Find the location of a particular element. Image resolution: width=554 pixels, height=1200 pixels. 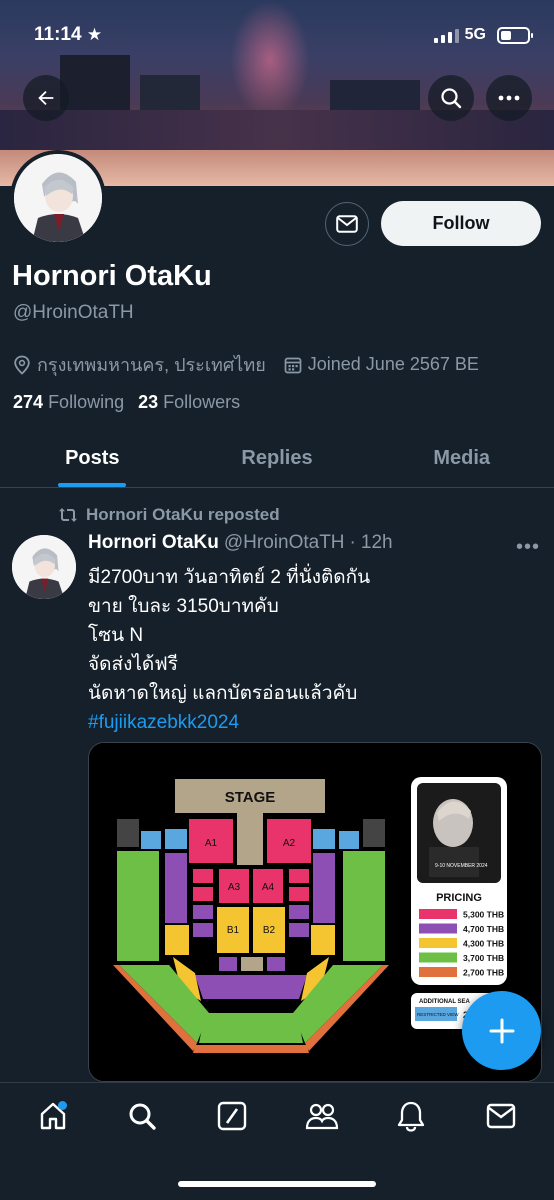

follow-counts: 274 Following 23 Followers is located at coordinates (126, 402).